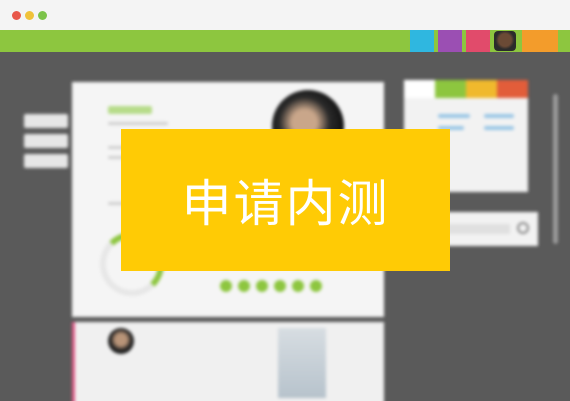 Image resolution: width=570 pixels, height=401 pixels. I want to click on profile-subtitle, so click(138, 123).